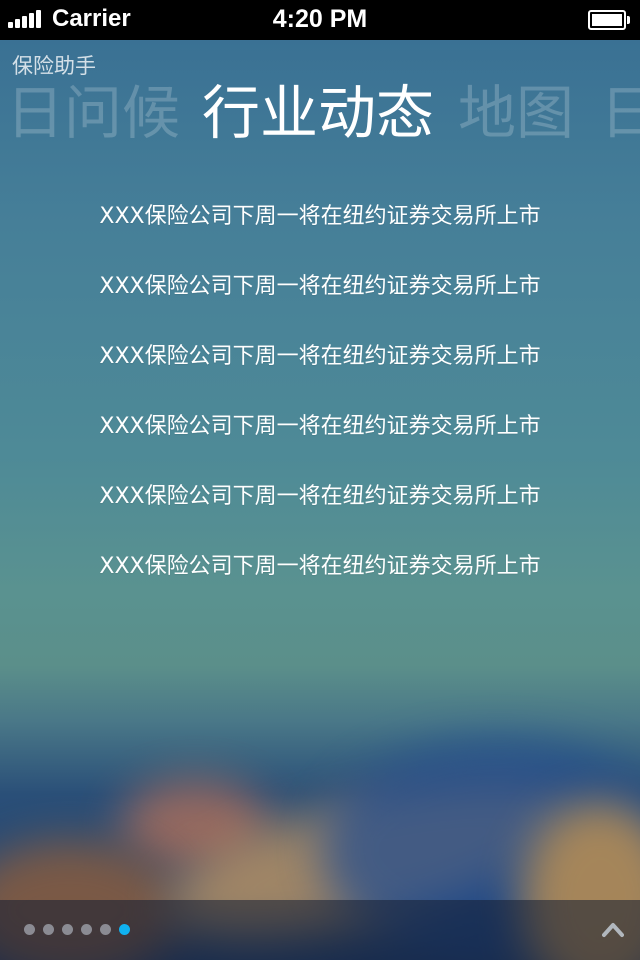 The width and height of the screenshot is (640, 960). Describe the element at coordinates (516, 113) in the screenshot. I see `tab-map: 地图` at that location.